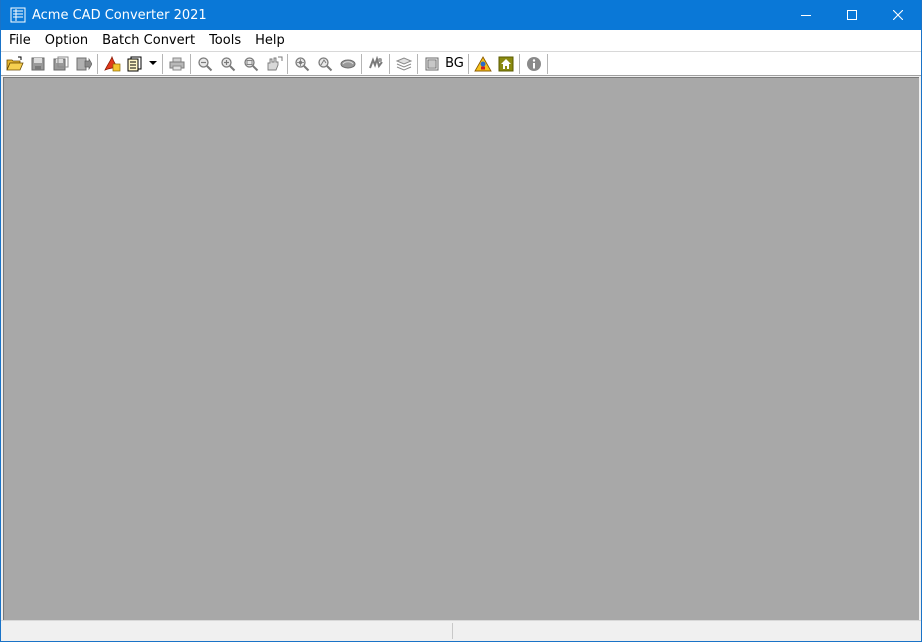 This screenshot has height=642, width=922. I want to click on layers-icon, so click(403, 63).